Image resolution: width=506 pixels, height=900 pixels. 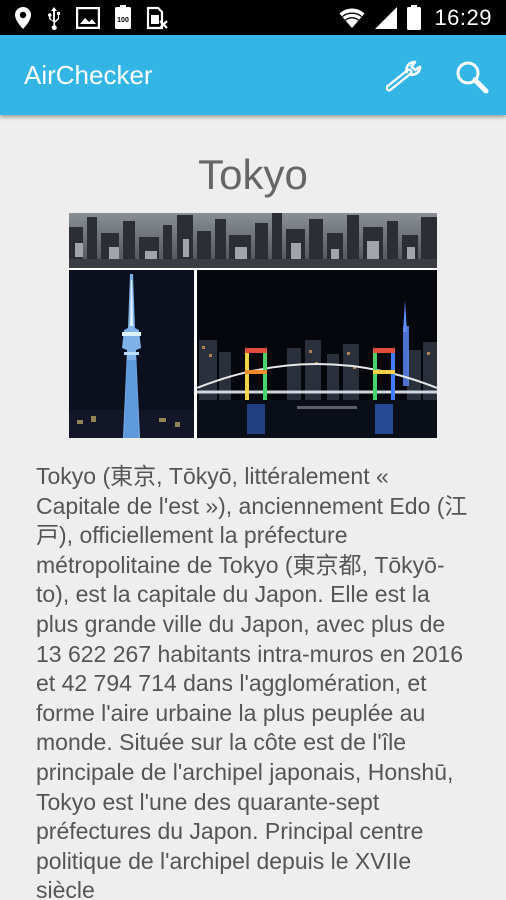 I want to click on skyline-photo, so click(x=253, y=240).